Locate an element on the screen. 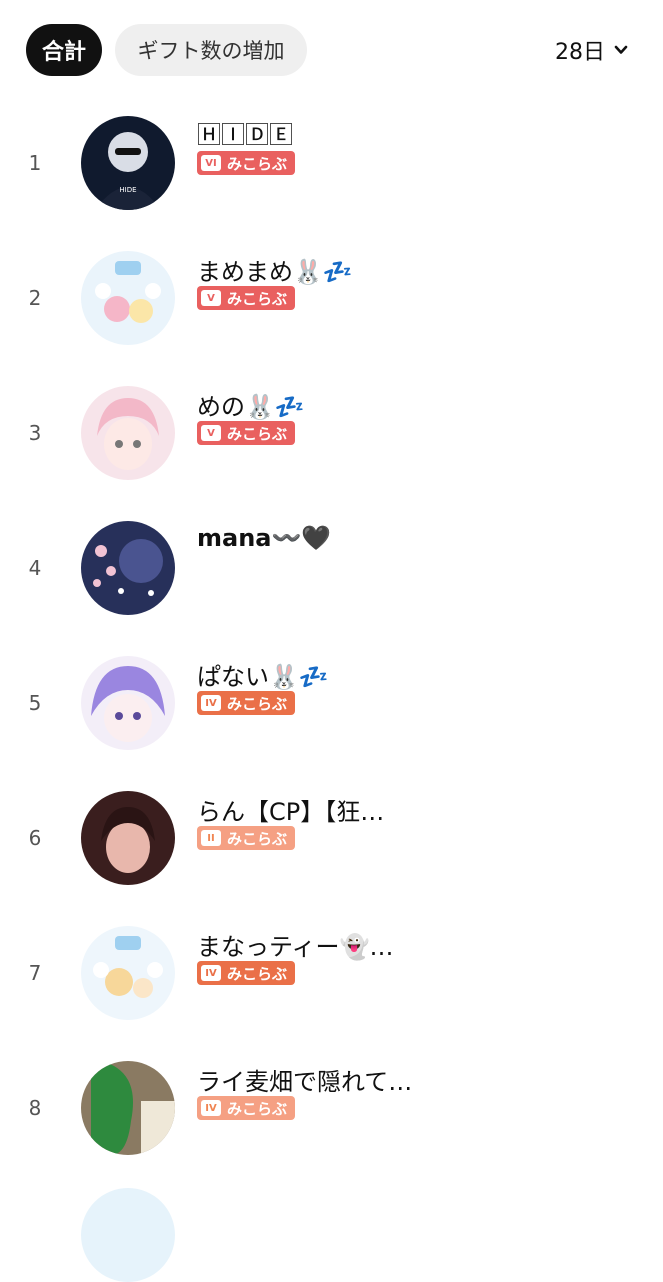 The height and width of the screenshot is (1282, 663). rank-number: 8 is located at coordinates (35, 1107).